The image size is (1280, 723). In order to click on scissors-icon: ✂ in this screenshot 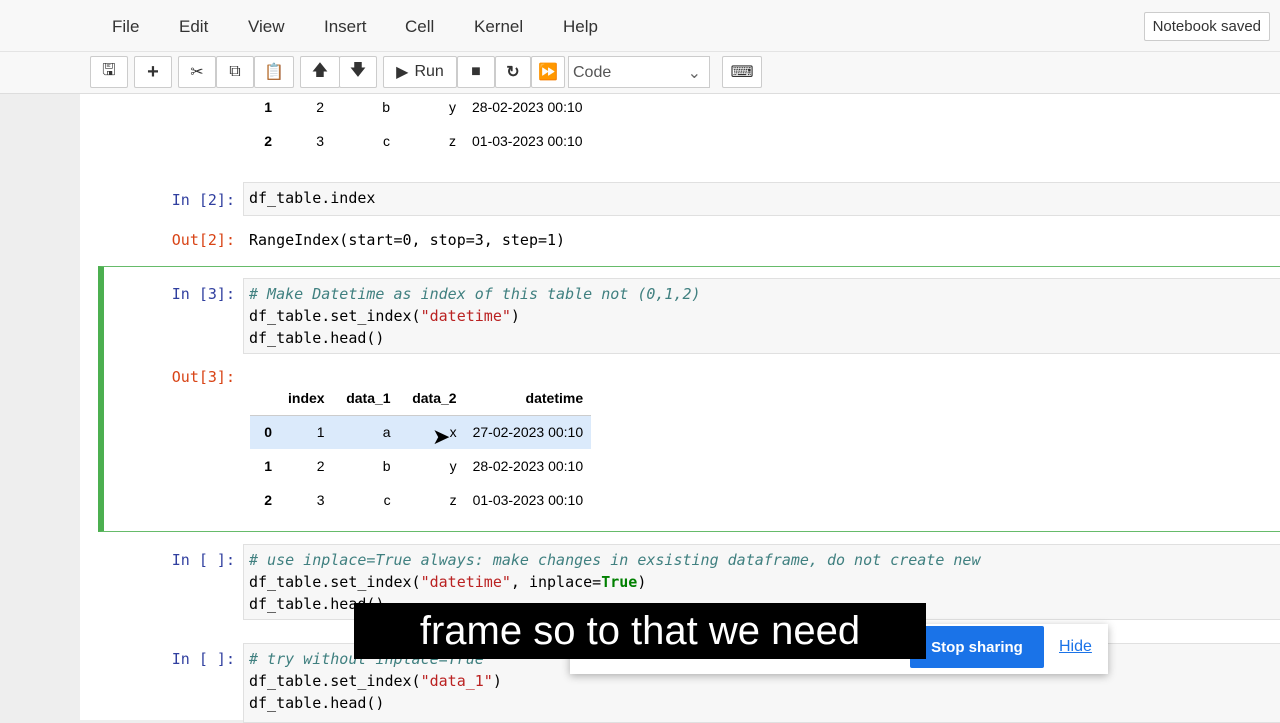, I will do `click(197, 72)`.